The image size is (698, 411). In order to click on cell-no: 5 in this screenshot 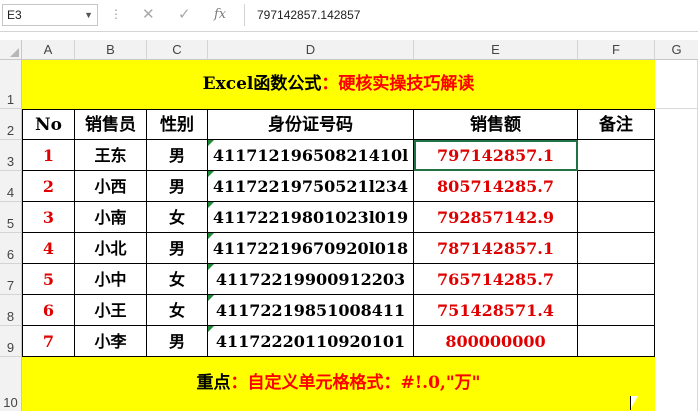, I will do `click(48, 279)`.